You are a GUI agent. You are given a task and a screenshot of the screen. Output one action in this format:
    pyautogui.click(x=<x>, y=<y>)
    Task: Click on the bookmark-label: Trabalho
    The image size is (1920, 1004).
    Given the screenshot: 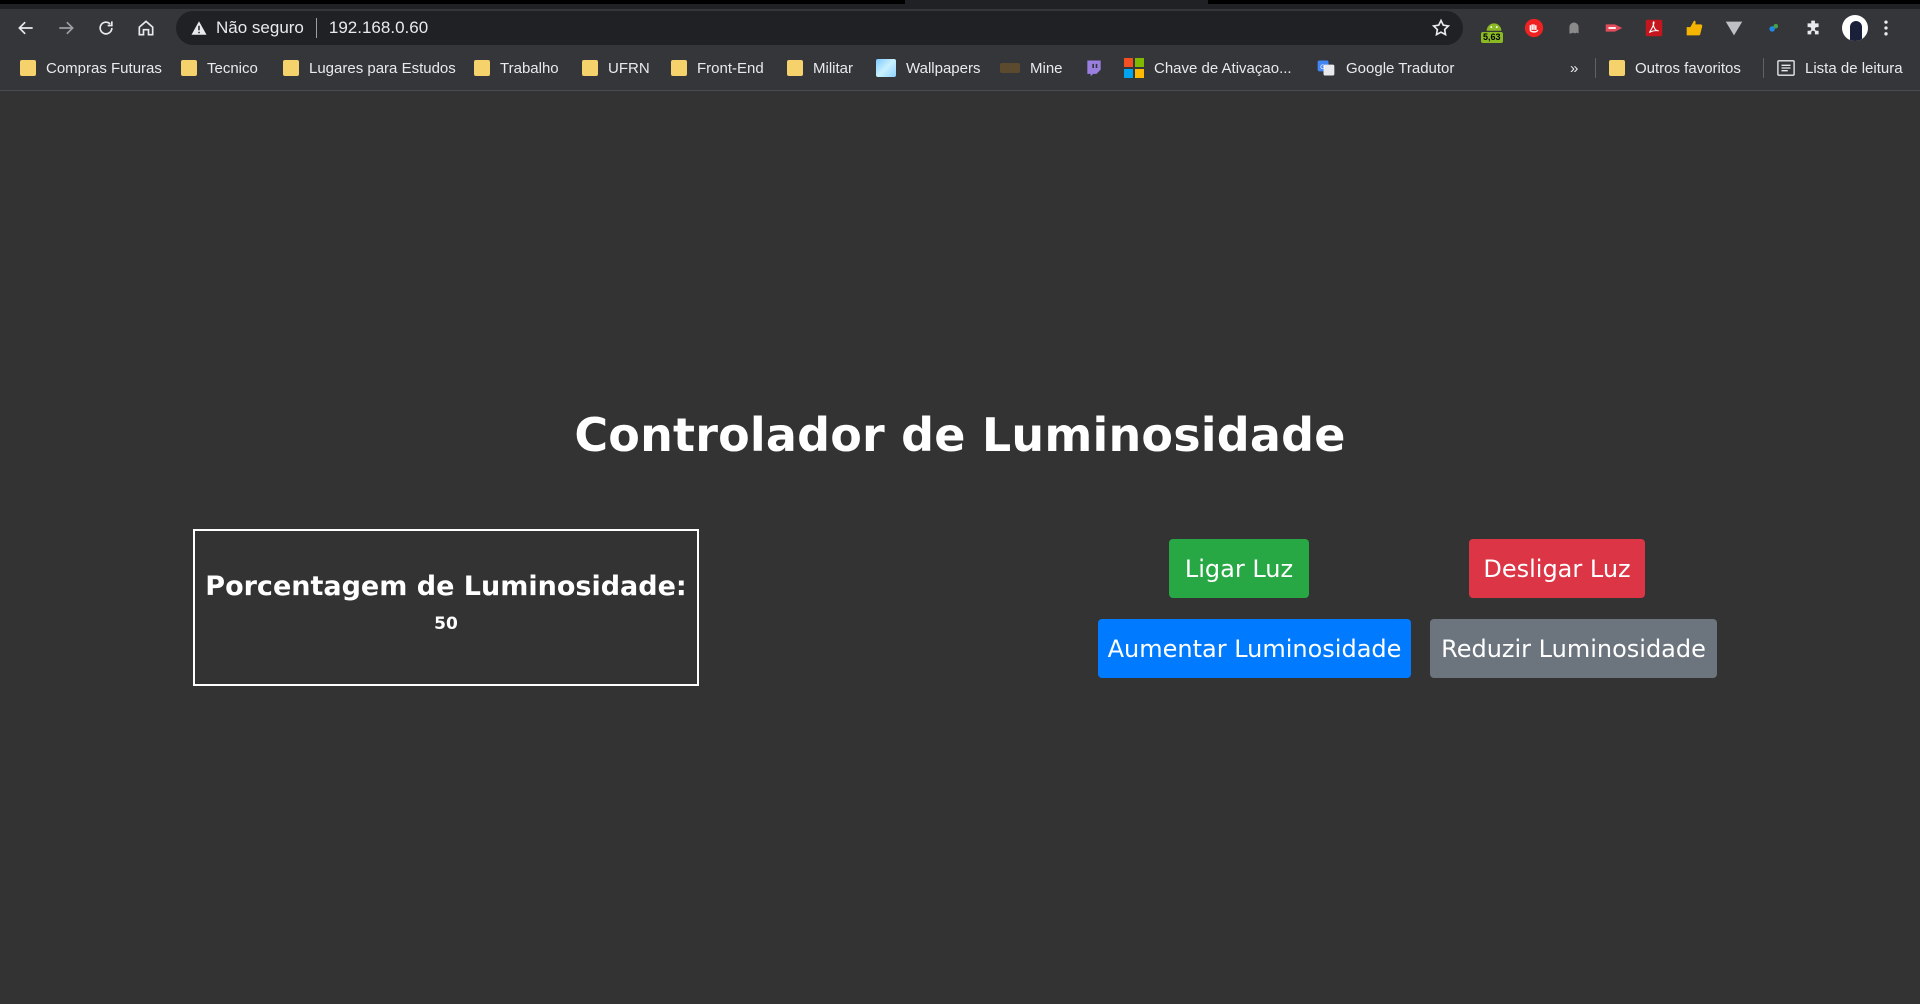 What is the action you would take?
    pyautogui.click(x=529, y=68)
    